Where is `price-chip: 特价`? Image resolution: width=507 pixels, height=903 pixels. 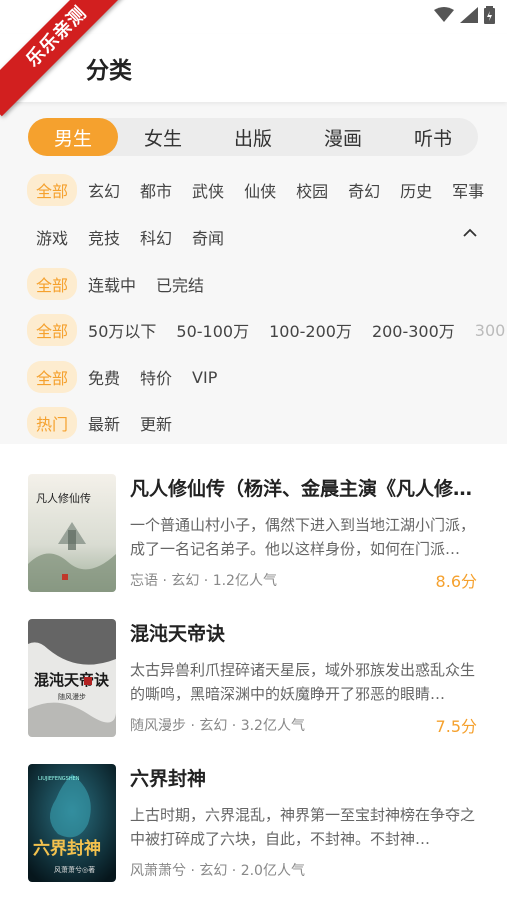
price-chip: 特价 is located at coordinates (156, 377).